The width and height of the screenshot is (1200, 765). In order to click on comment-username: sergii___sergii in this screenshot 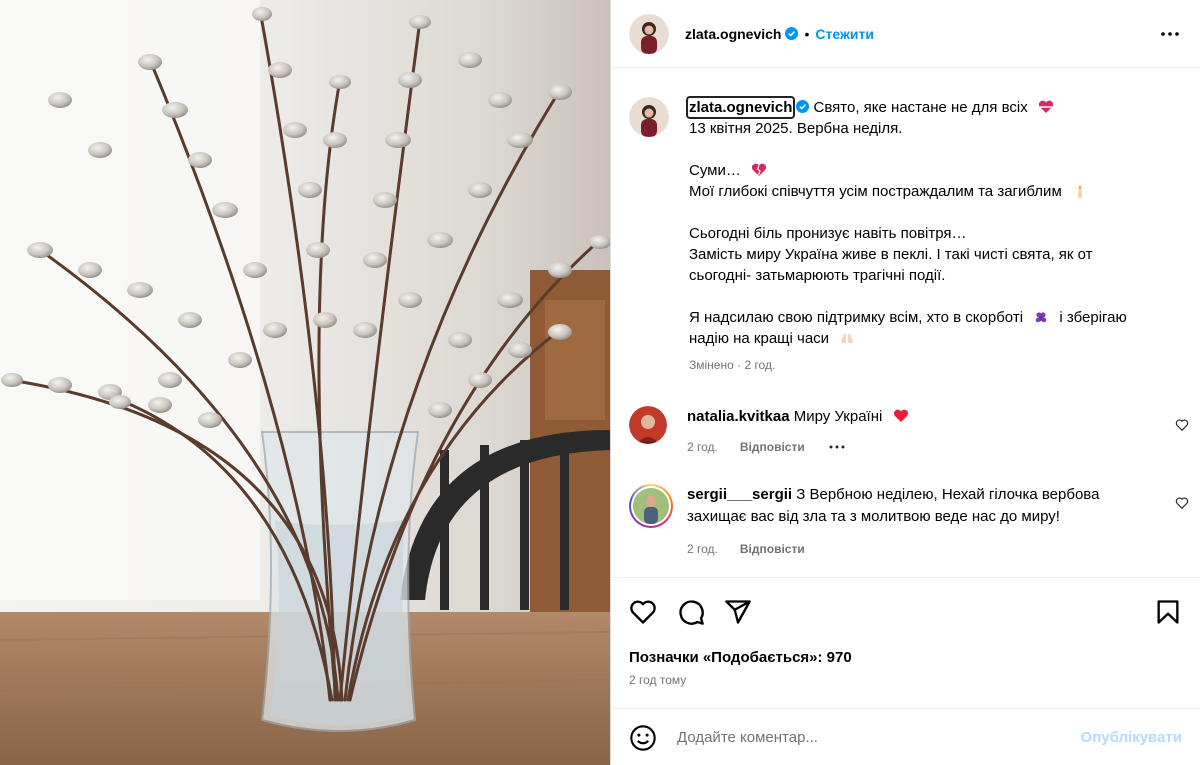, I will do `click(739, 494)`.